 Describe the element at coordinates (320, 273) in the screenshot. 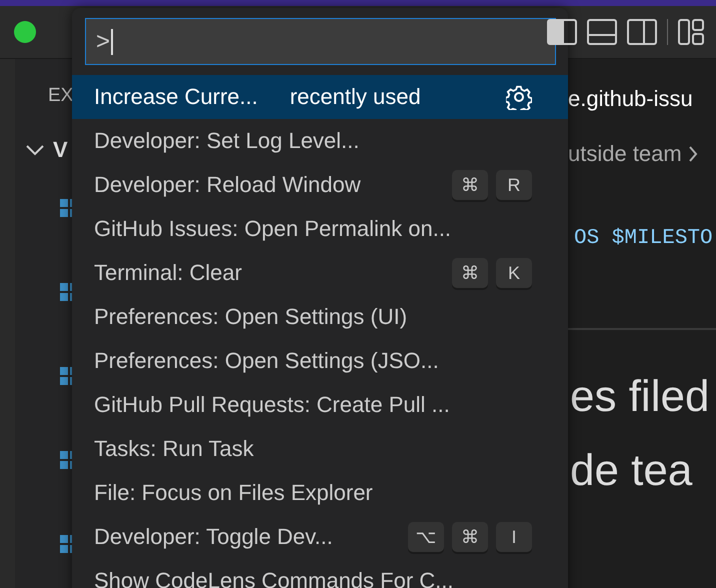

I see `command-item: Terminal: Clear ⌘ K` at that location.